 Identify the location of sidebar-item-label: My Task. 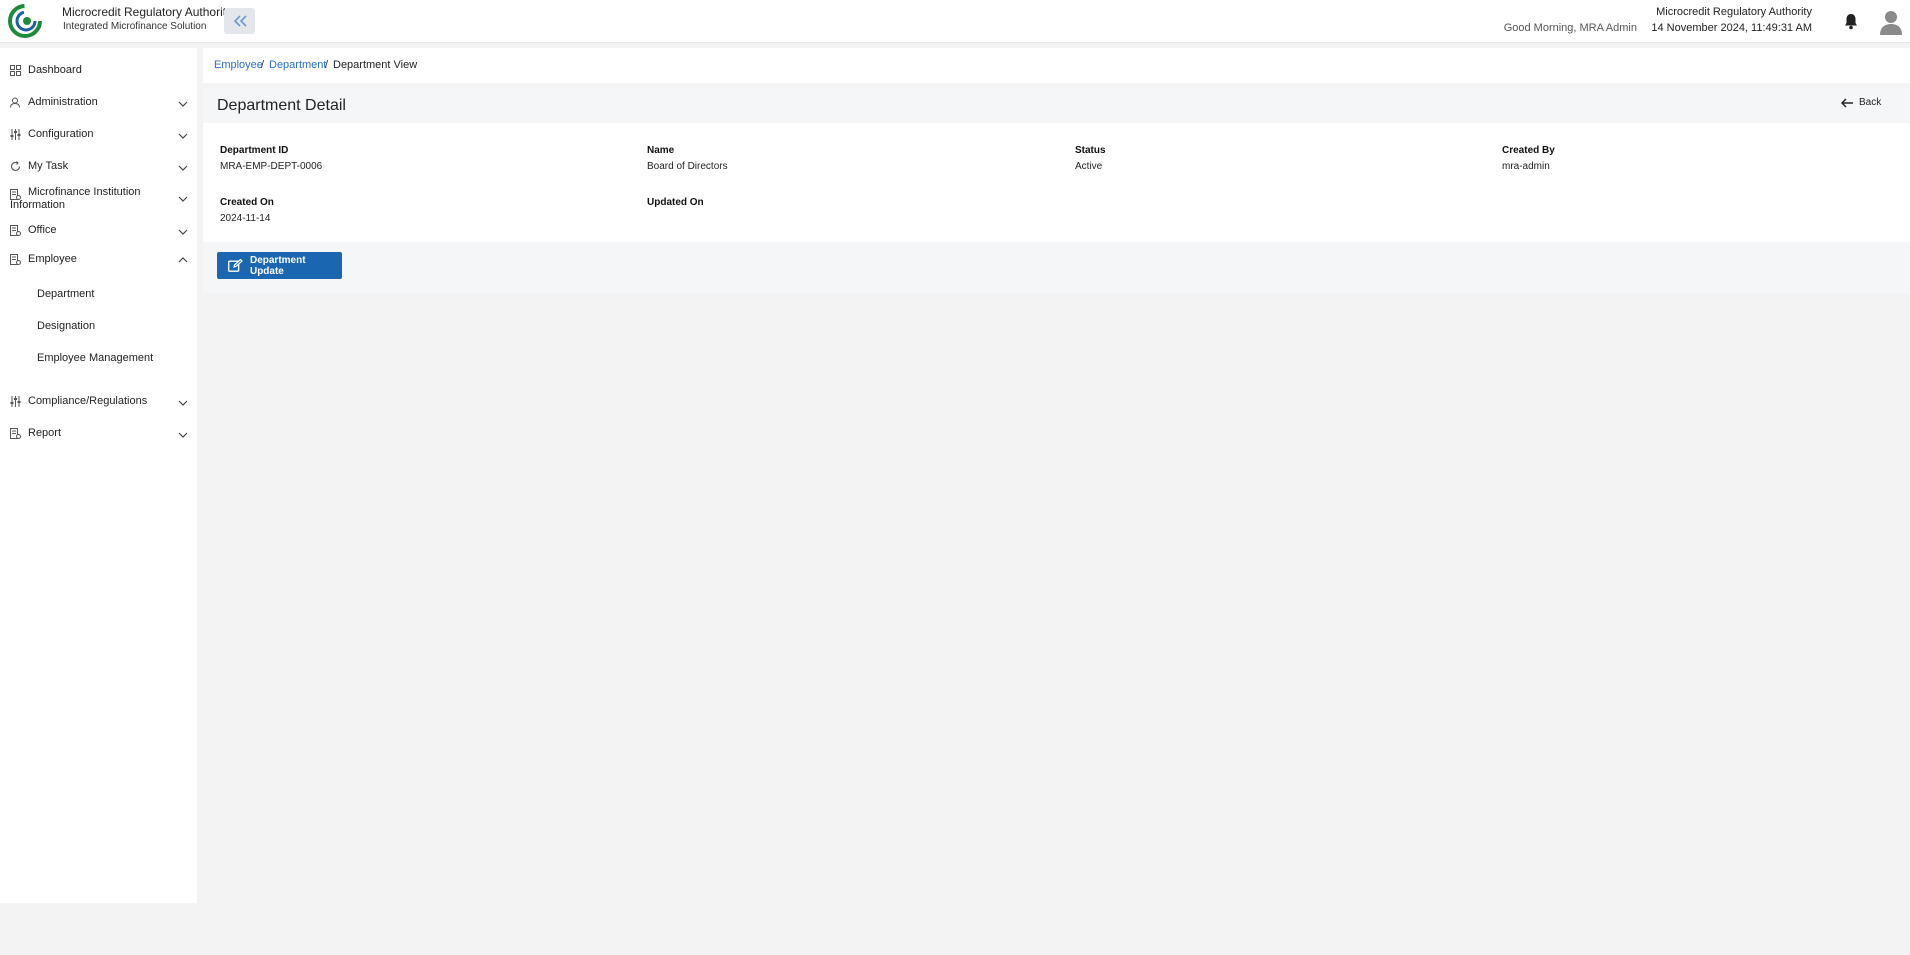
(48, 166).